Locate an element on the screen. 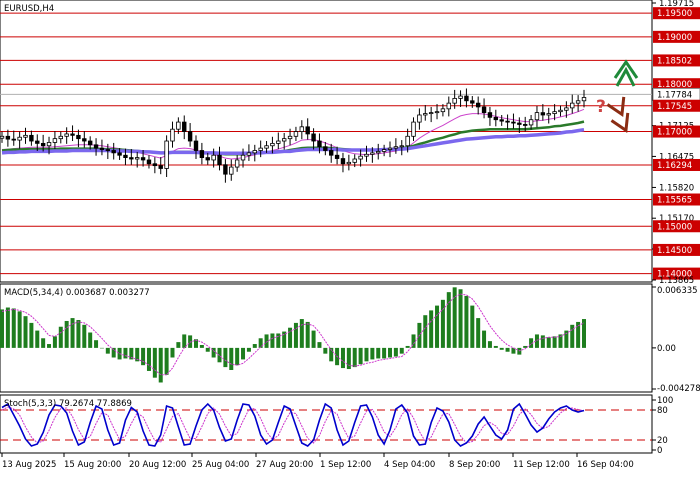 This screenshot has height=500, width=700. price-tick-label: 1.15820 is located at coordinates (676, 188).